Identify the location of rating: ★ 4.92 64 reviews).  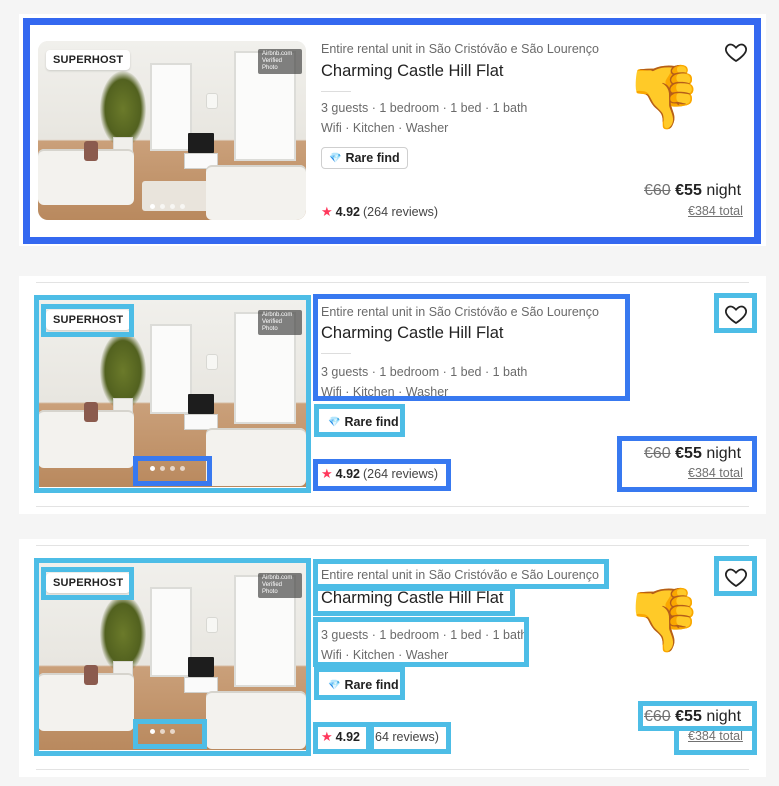
(380, 737).